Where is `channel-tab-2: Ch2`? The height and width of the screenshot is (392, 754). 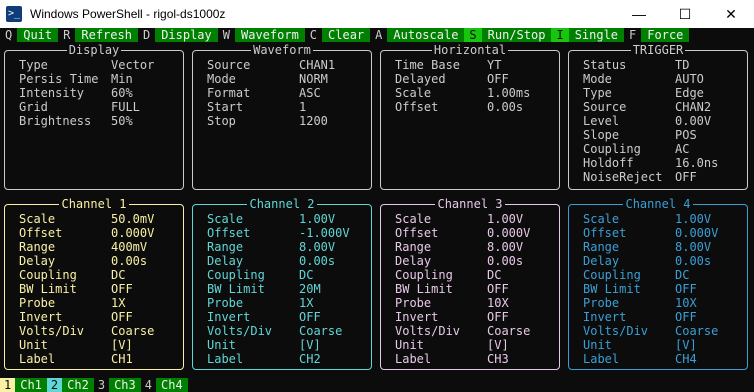 channel-tab-2: Ch2 is located at coordinates (78, 385).